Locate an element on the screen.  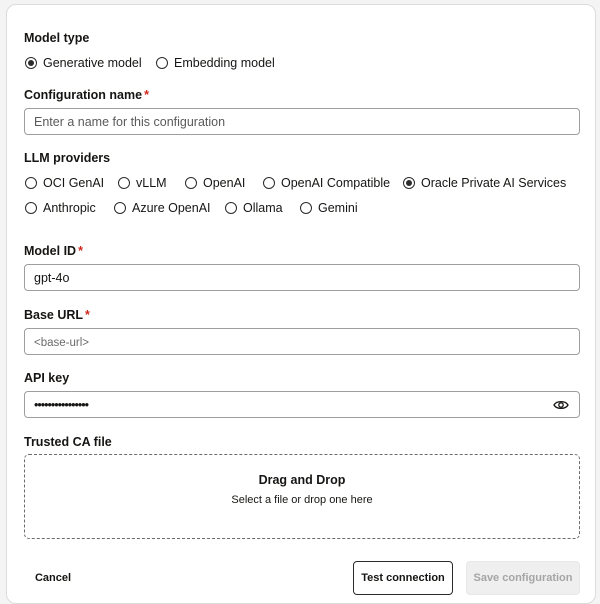
radio-label: Gemini is located at coordinates (338, 208).